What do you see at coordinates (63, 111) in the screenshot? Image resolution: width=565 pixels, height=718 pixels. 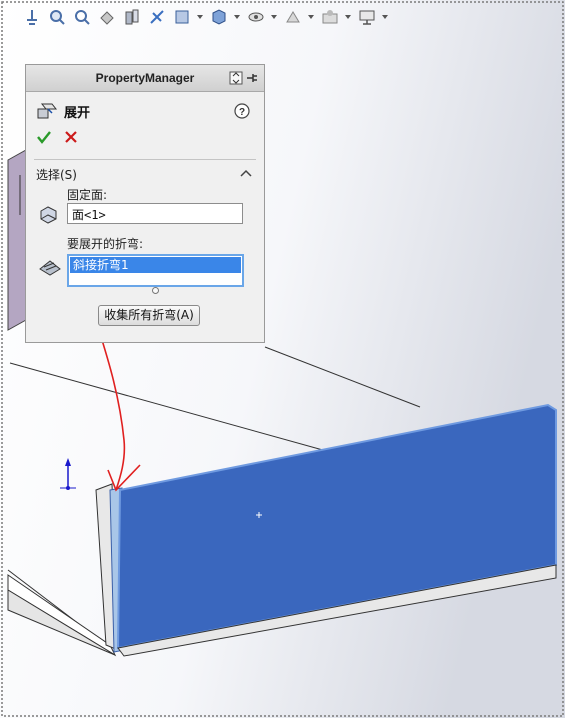 I see `feature-header: 展开` at bounding box center [63, 111].